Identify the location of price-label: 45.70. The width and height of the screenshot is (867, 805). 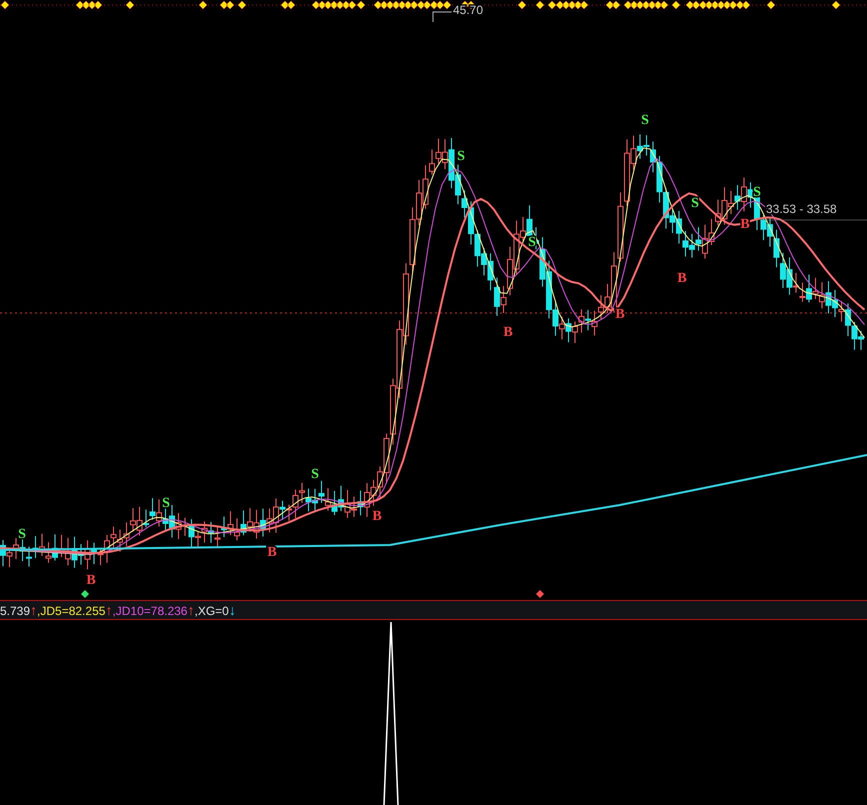
(468, 10).